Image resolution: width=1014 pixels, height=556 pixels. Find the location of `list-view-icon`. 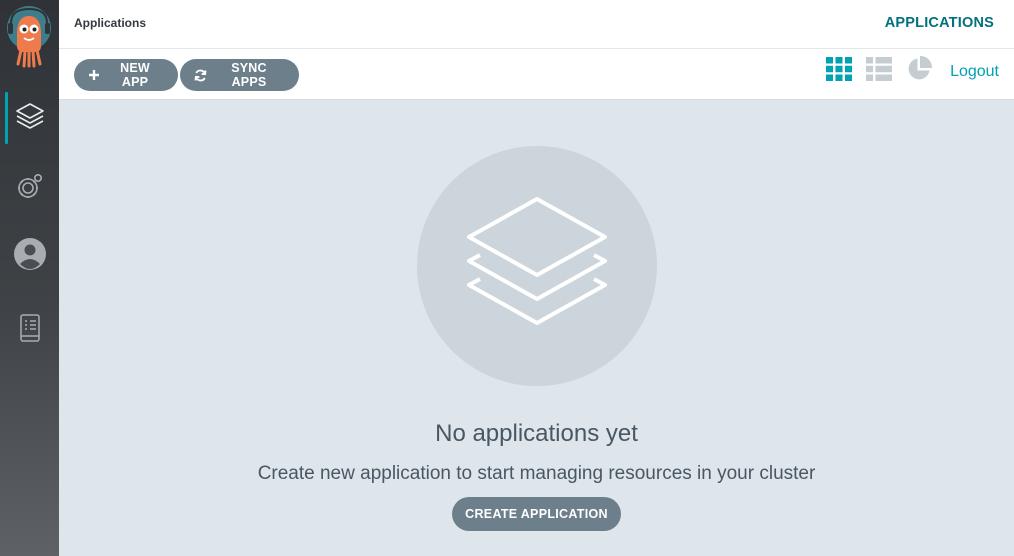

list-view-icon is located at coordinates (879, 71).